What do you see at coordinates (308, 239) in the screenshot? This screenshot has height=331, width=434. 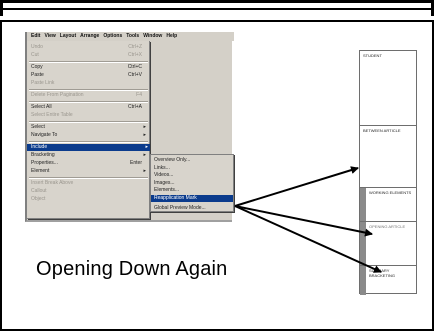 I see `arrow-to-summary` at bounding box center [308, 239].